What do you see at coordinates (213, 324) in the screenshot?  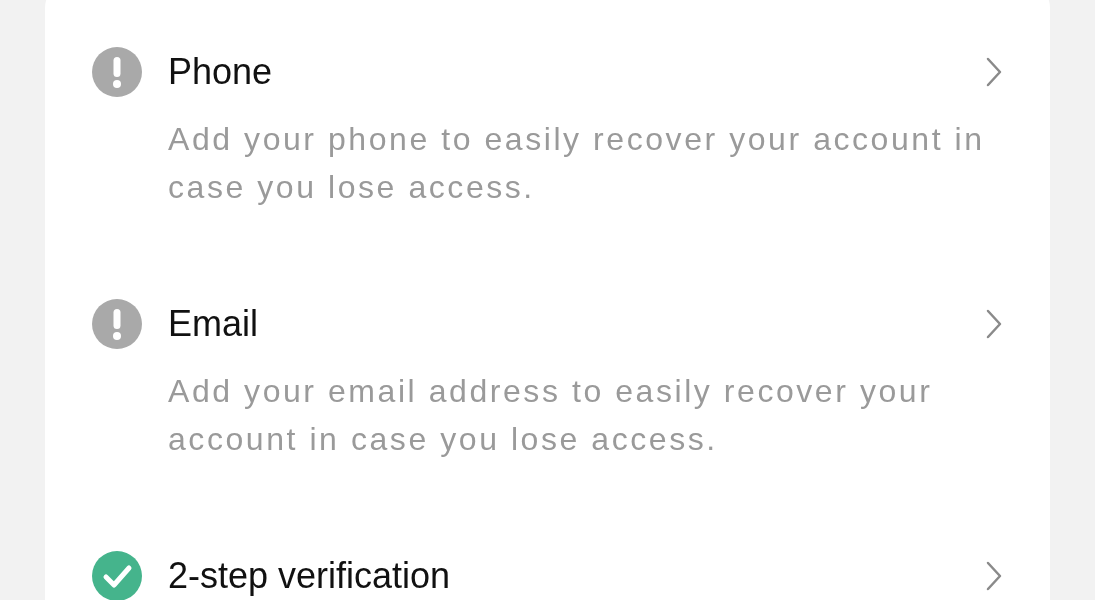 I see `row-title: Email` at bounding box center [213, 324].